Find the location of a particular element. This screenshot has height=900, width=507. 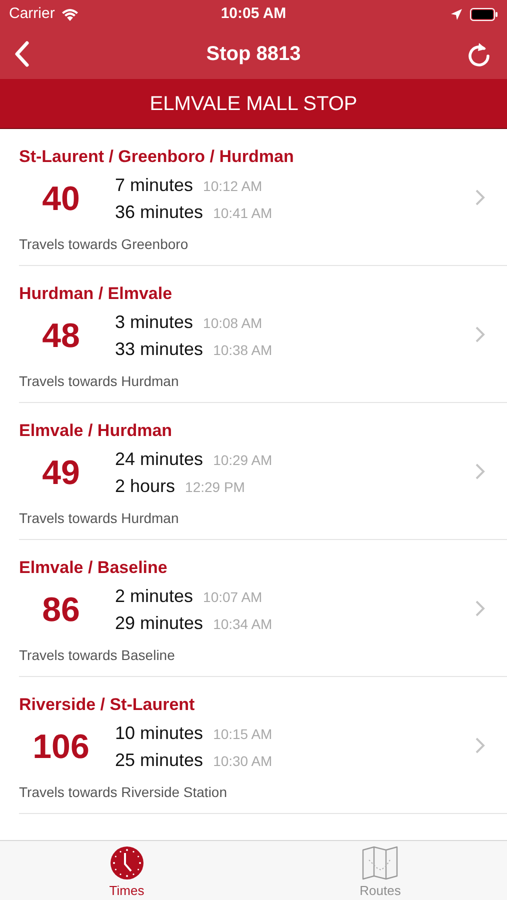

direction-text: Travels towards Baseline is located at coordinates (97, 655).